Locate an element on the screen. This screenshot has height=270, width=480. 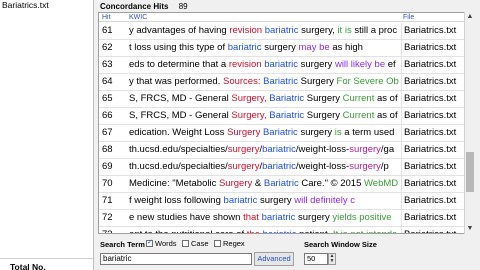
hit-number: 65 is located at coordinates (107, 98).